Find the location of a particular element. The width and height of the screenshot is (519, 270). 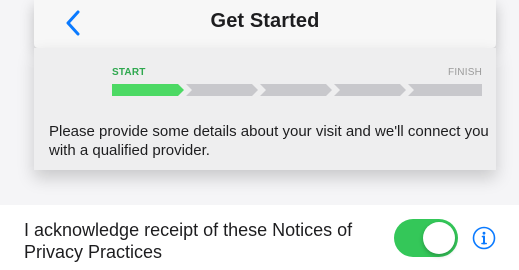

toggle-knob is located at coordinates (439, 238).